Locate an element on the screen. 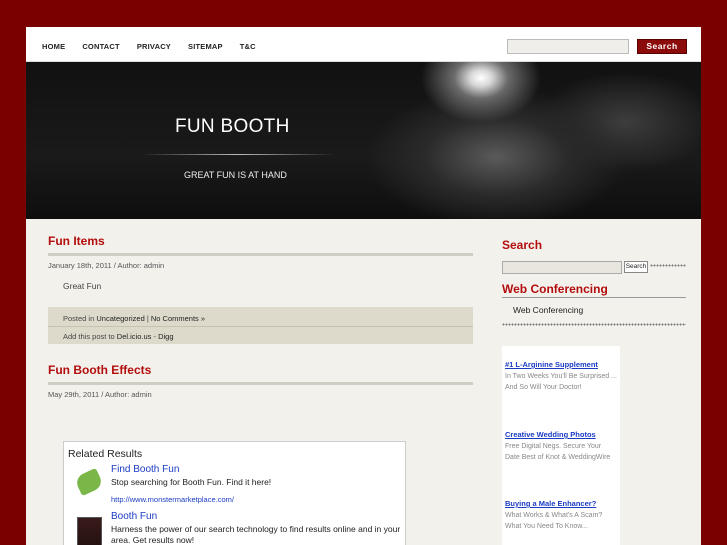 The height and width of the screenshot is (545, 727). title-divider is located at coordinates (238, 154).